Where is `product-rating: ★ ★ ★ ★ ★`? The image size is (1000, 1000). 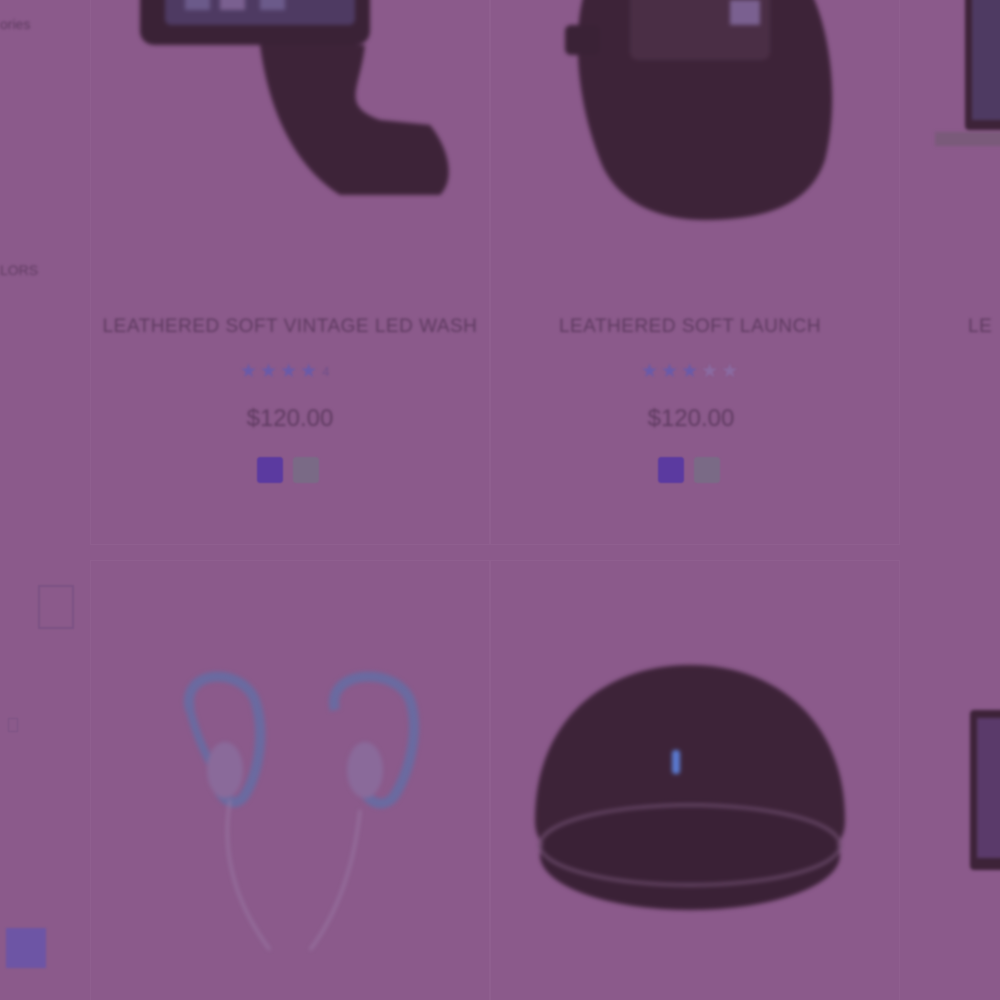
product-rating: ★ ★ ★ ★ ★ is located at coordinates (689, 371).